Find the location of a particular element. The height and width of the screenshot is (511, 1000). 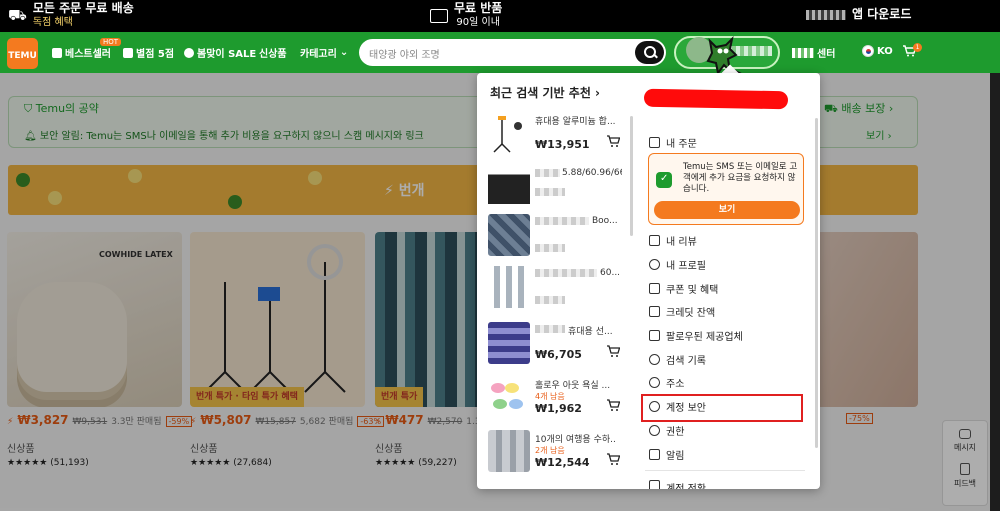

search-input: 태양광 야외 조명 is located at coordinates (404, 53).